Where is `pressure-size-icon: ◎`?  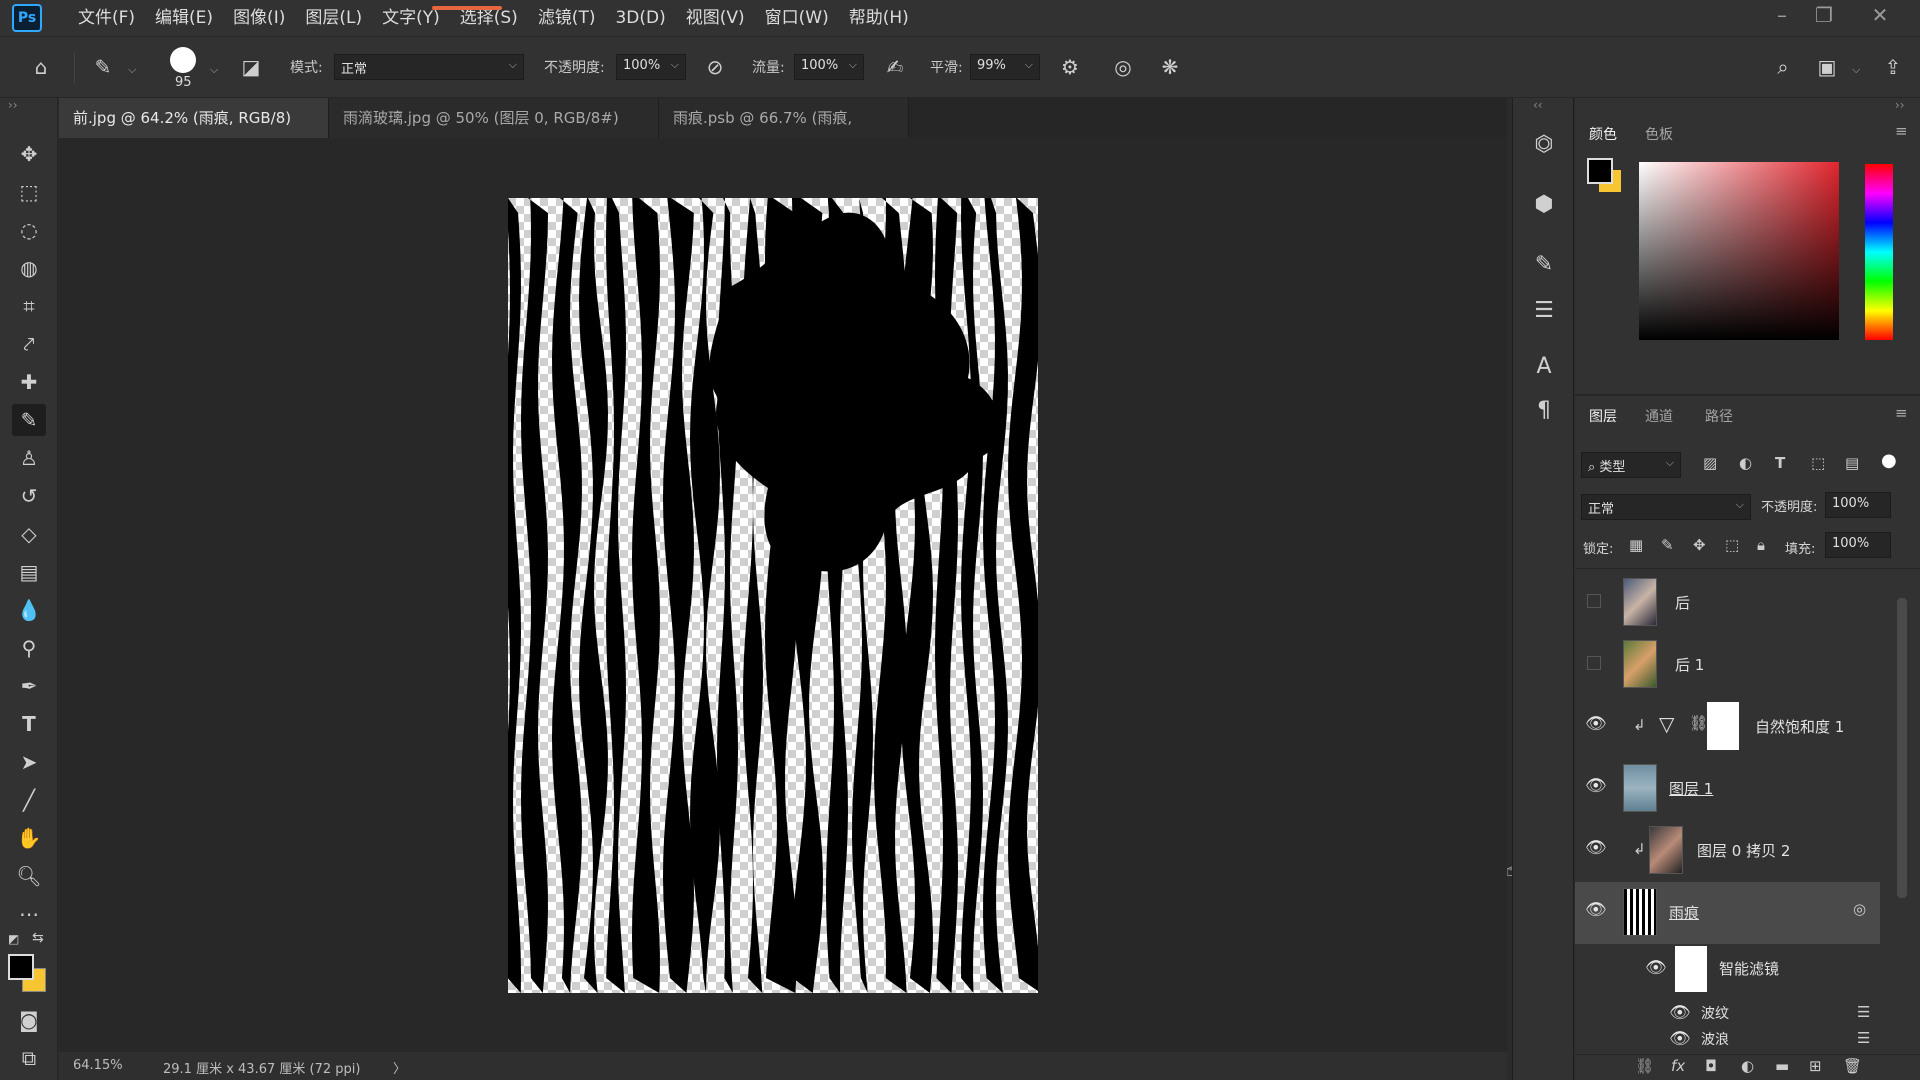
pressure-size-icon: ◎ is located at coordinates (1123, 67).